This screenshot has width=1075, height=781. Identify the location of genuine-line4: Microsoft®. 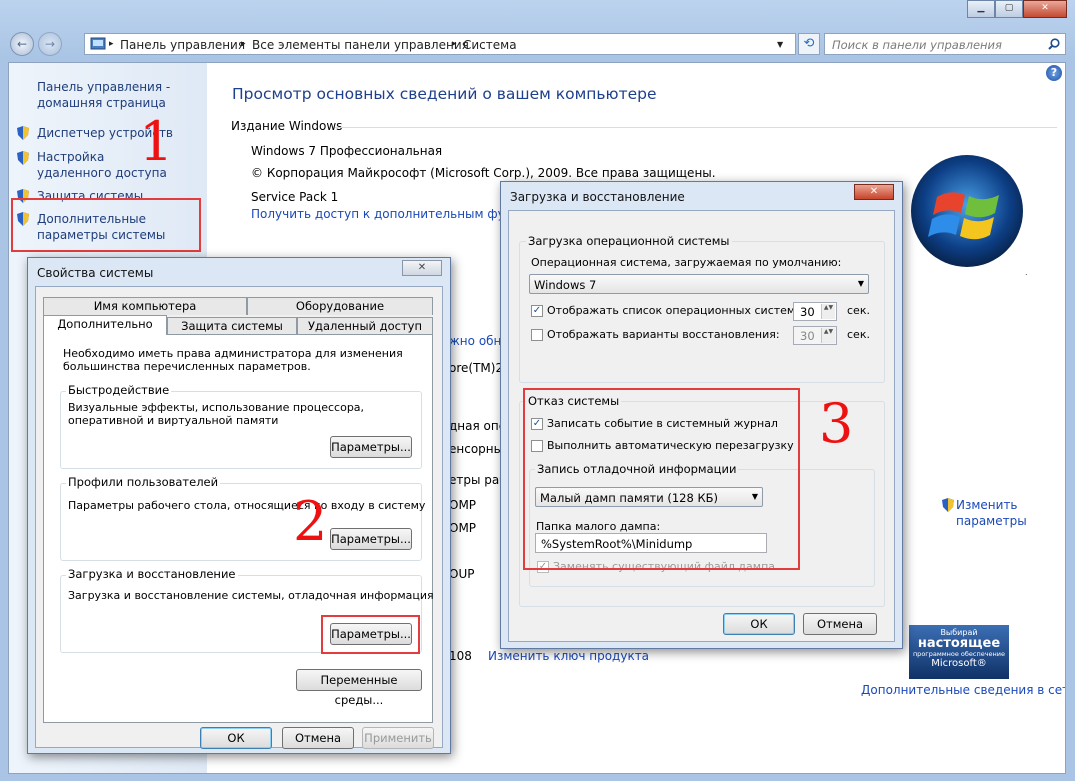
(959, 663).